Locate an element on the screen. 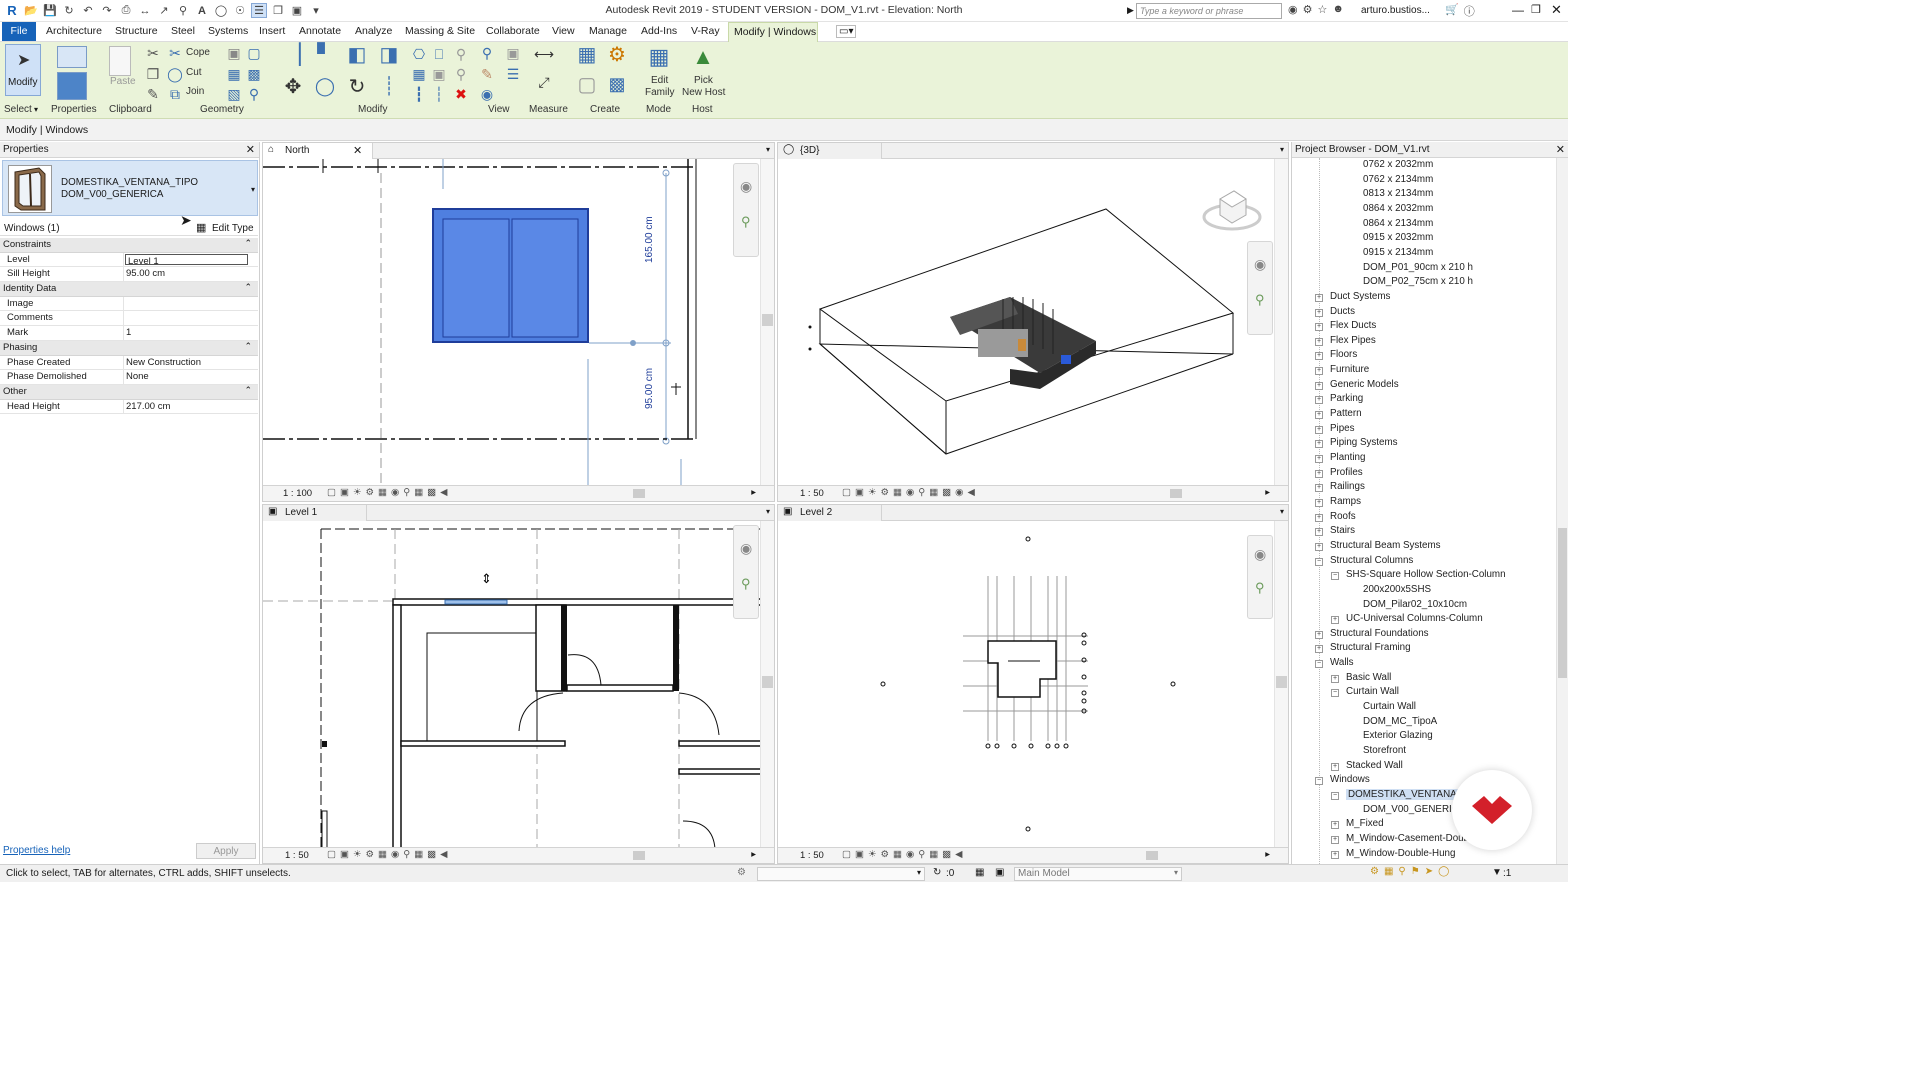 This screenshot has height=1080, width=1920. cut-geometry-icon: ◯ is located at coordinates (175, 74).